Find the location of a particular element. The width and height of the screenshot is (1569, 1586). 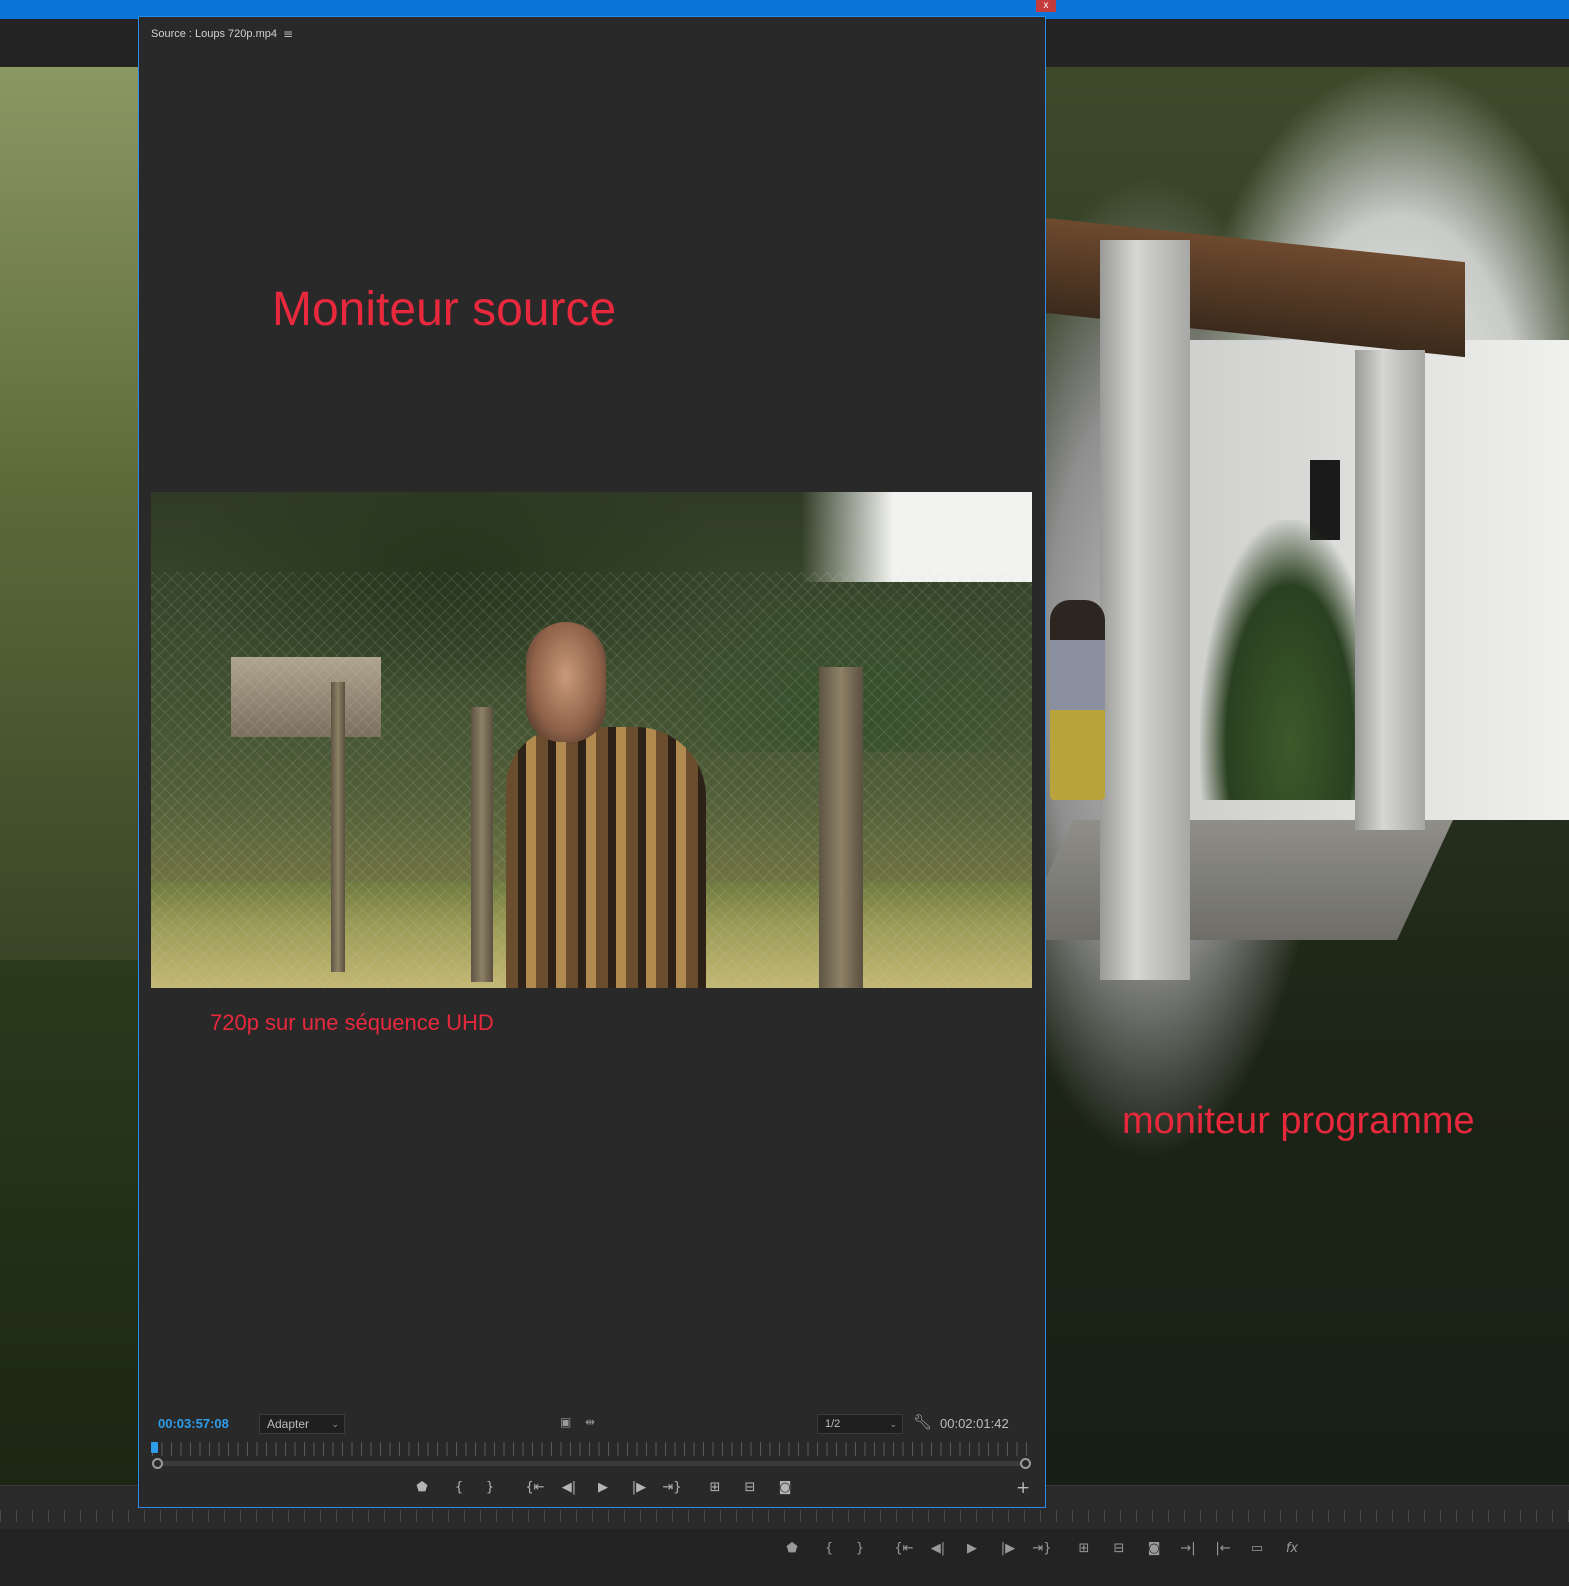

drag-audio-only-icon: ⇹ is located at coordinates (593, 1423).